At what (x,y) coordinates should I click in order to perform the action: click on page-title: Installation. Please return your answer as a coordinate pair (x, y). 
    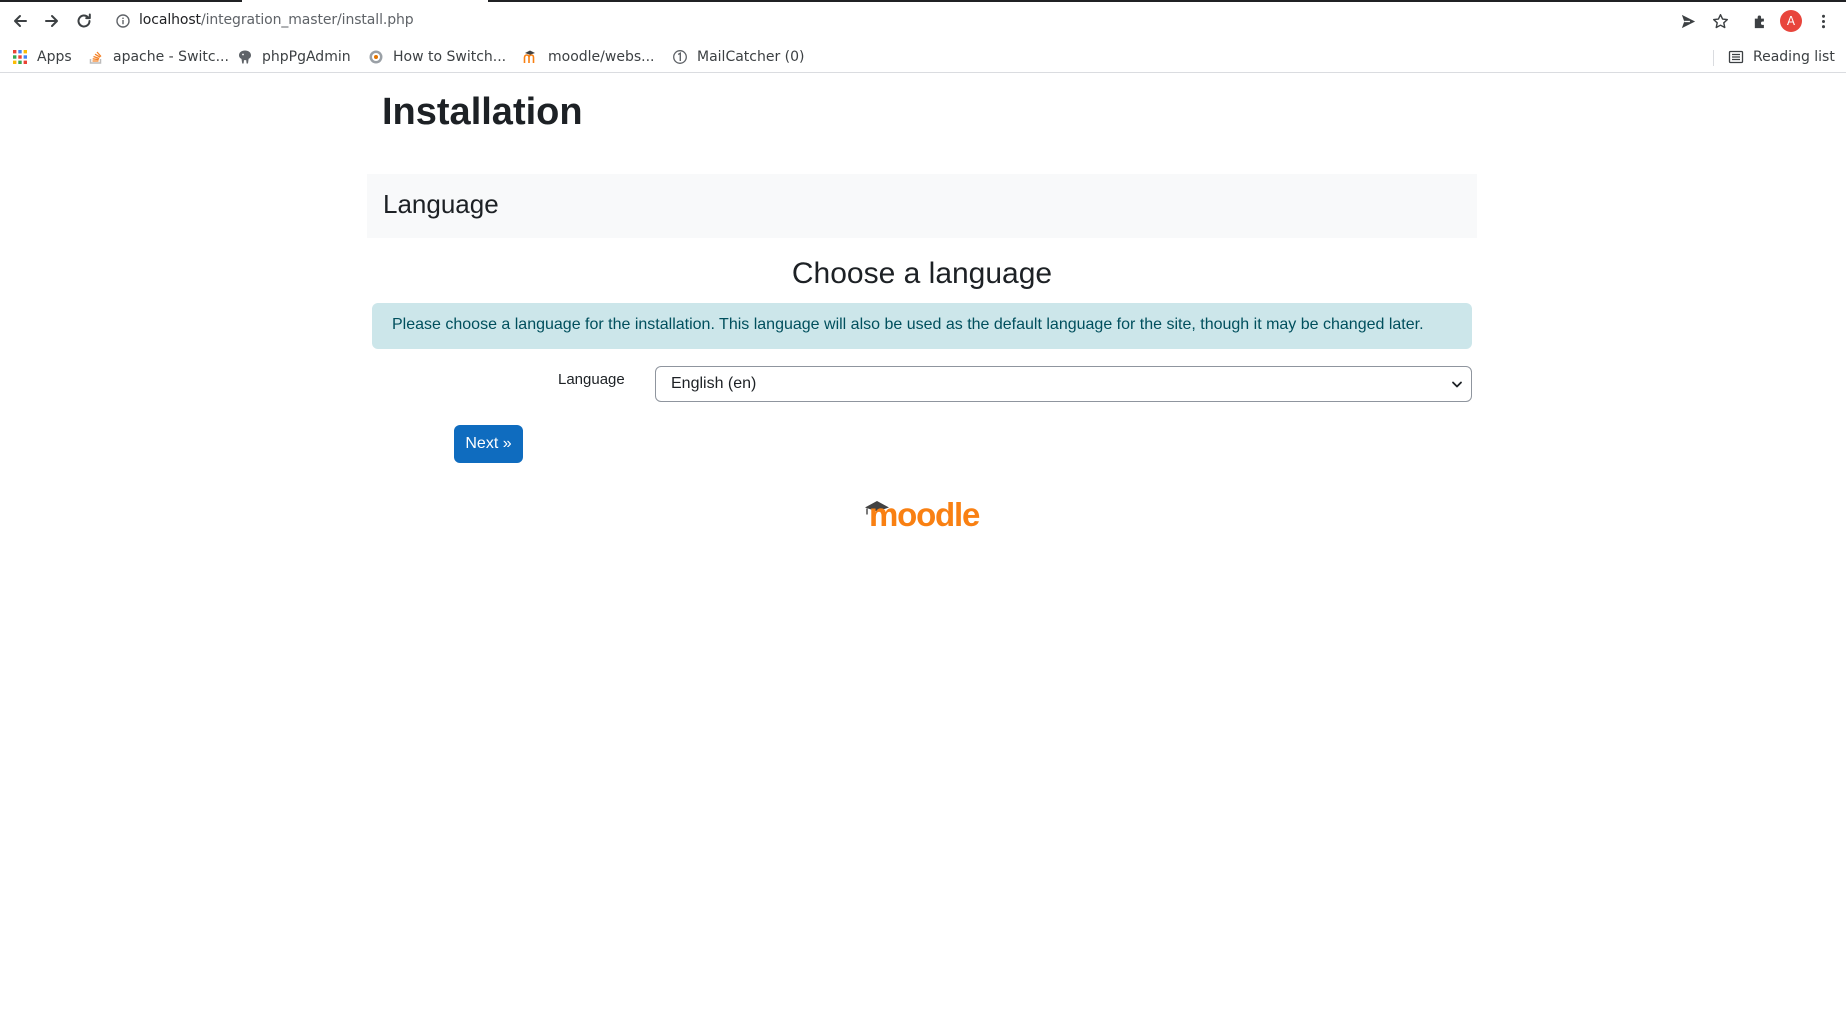
    Looking at the image, I should click on (482, 112).